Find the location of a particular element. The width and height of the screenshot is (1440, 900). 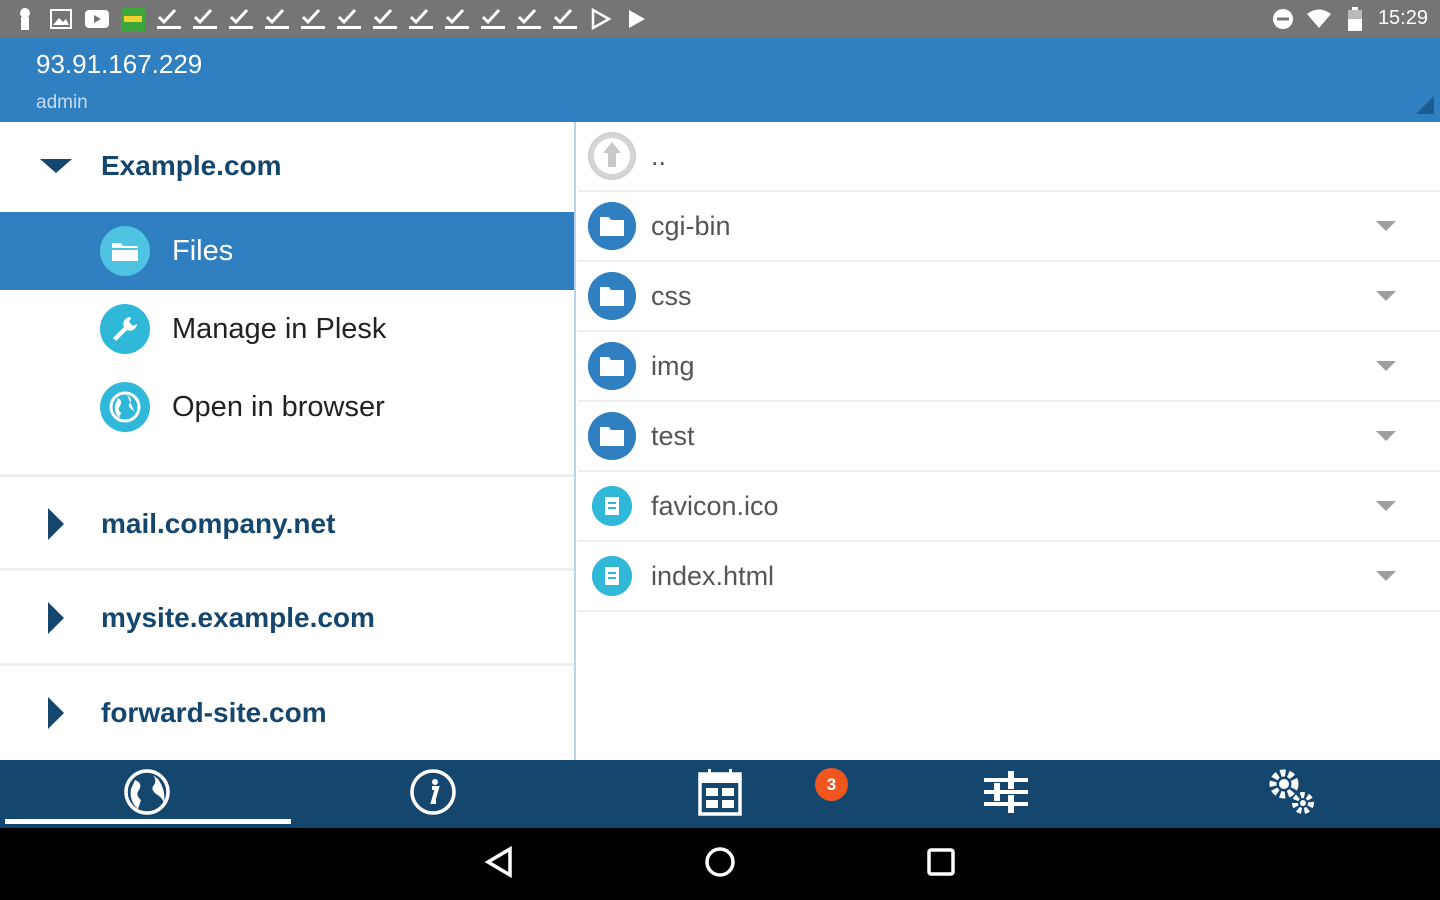

info-icon is located at coordinates (433, 794).